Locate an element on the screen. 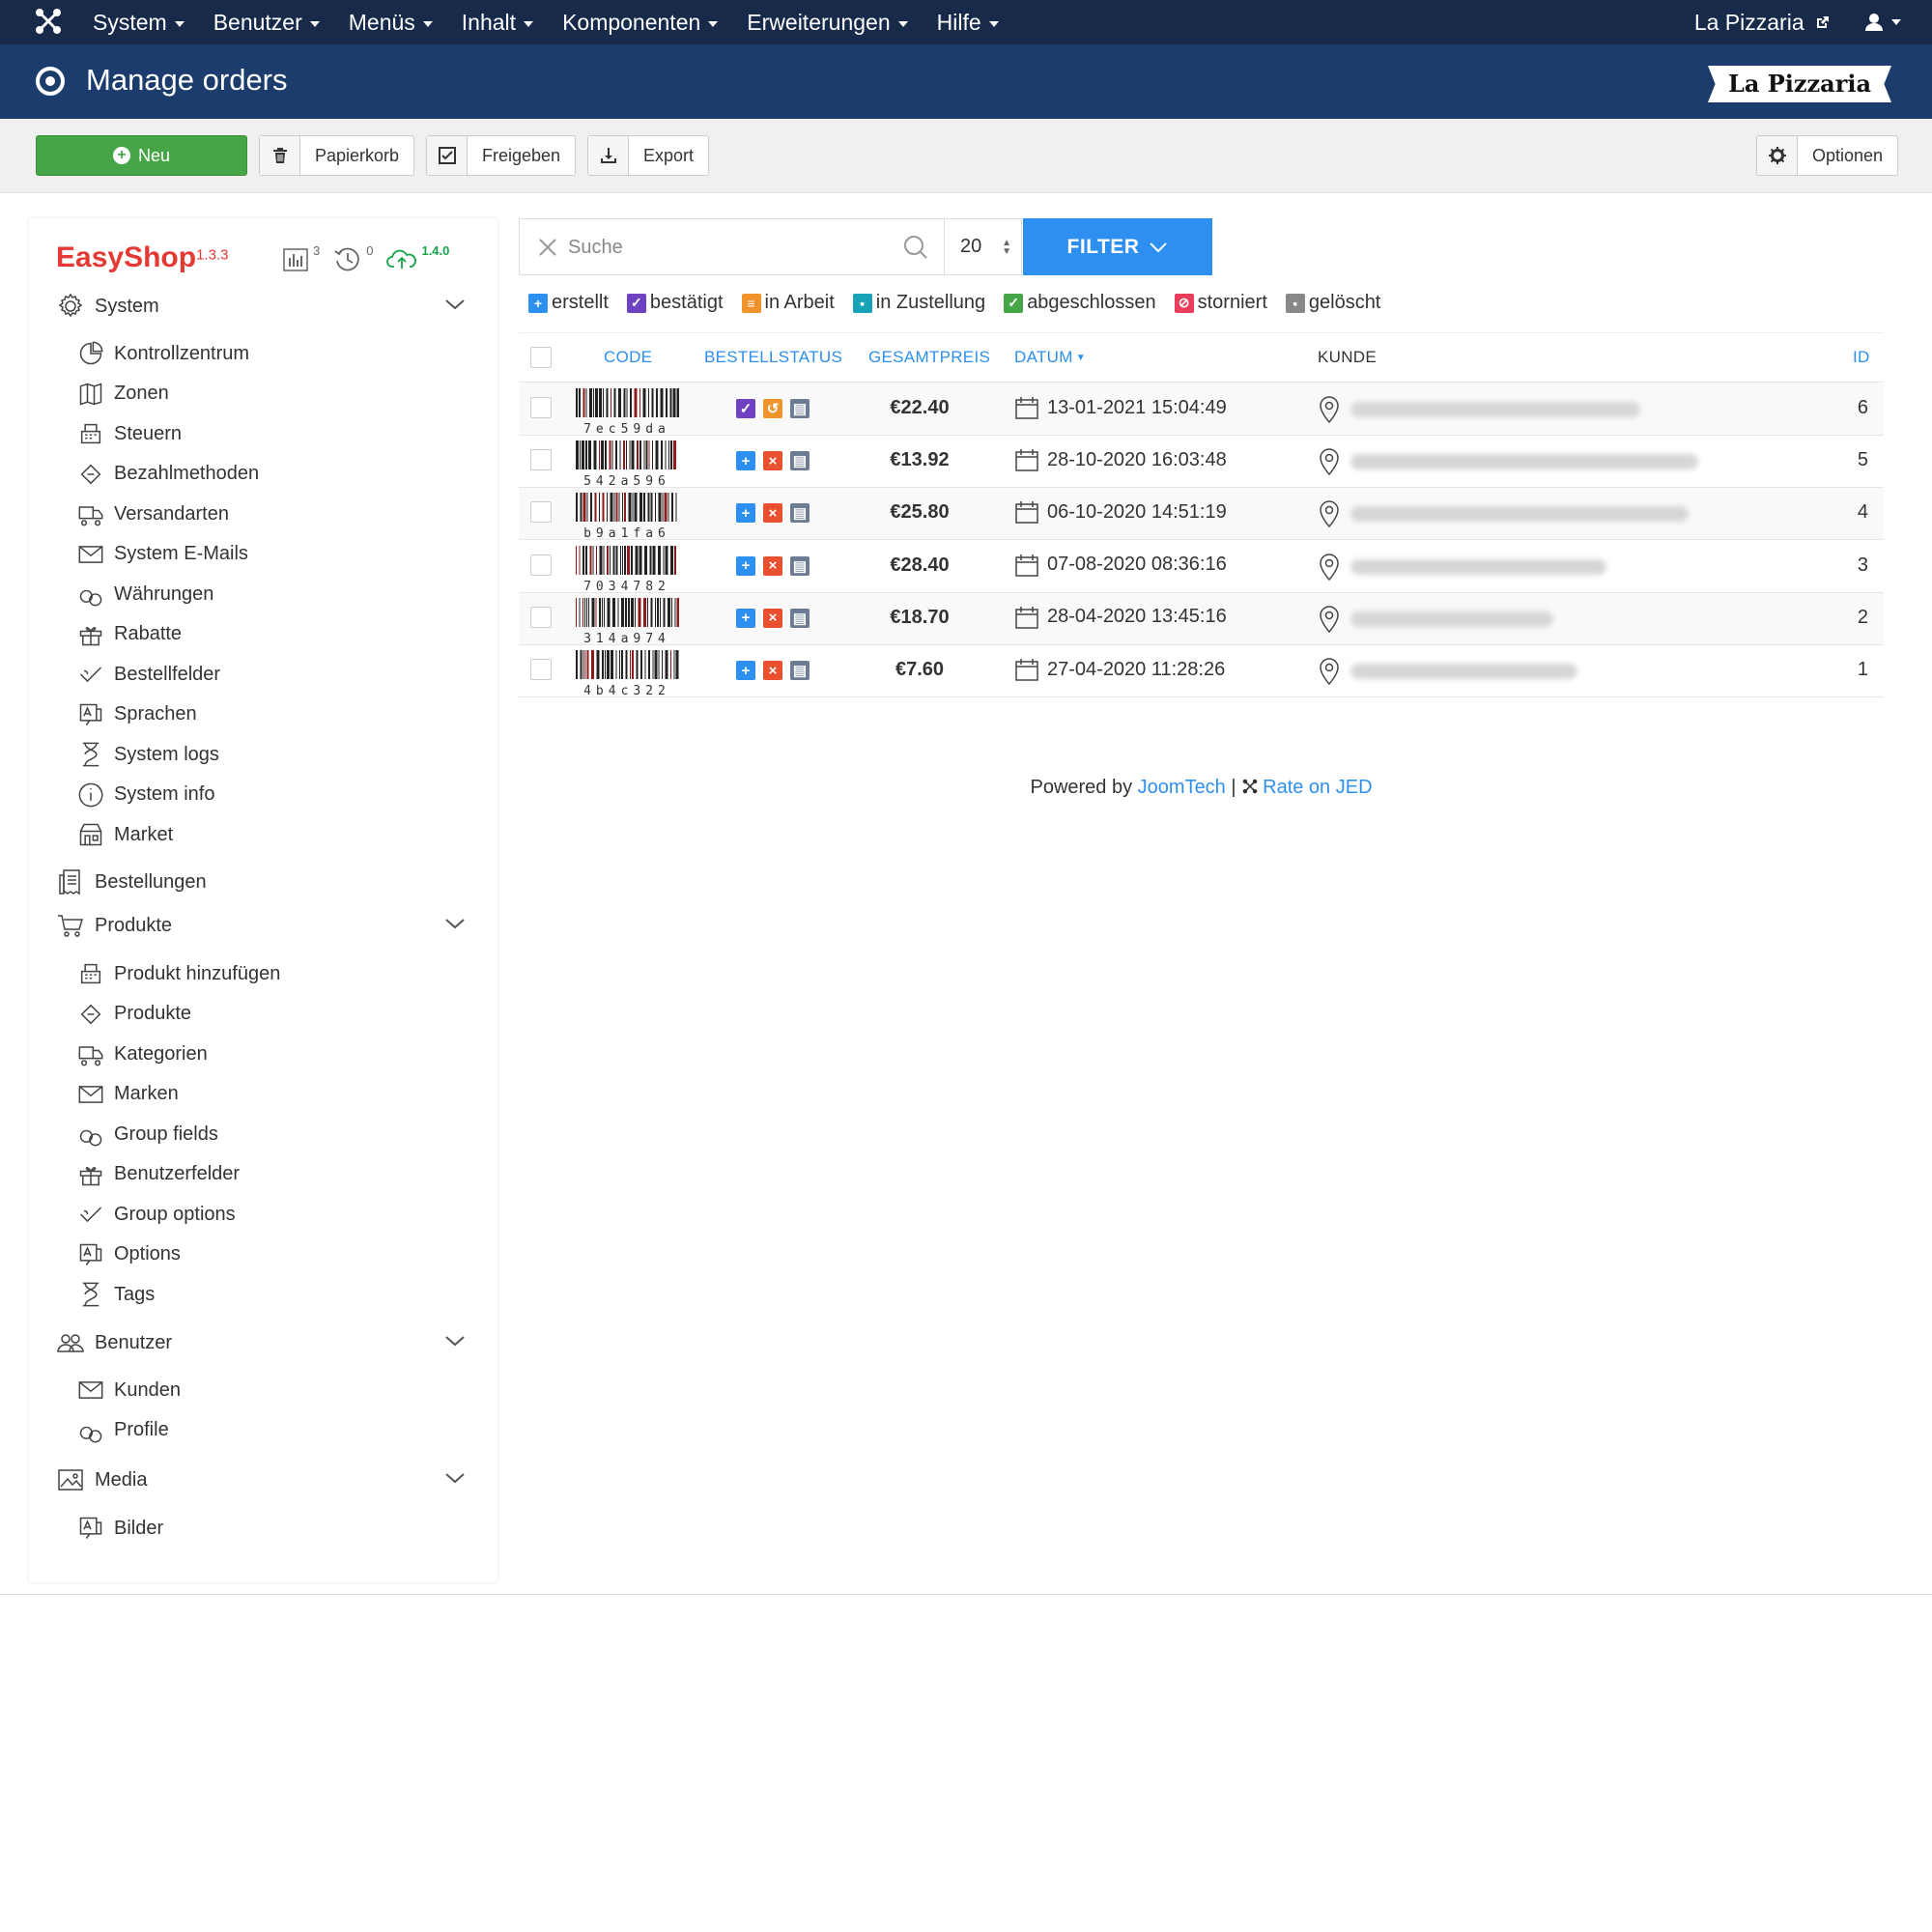 The image size is (1932, 1932). sidebar-item-bilder: Bilder is located at coordinates (120, 1528).